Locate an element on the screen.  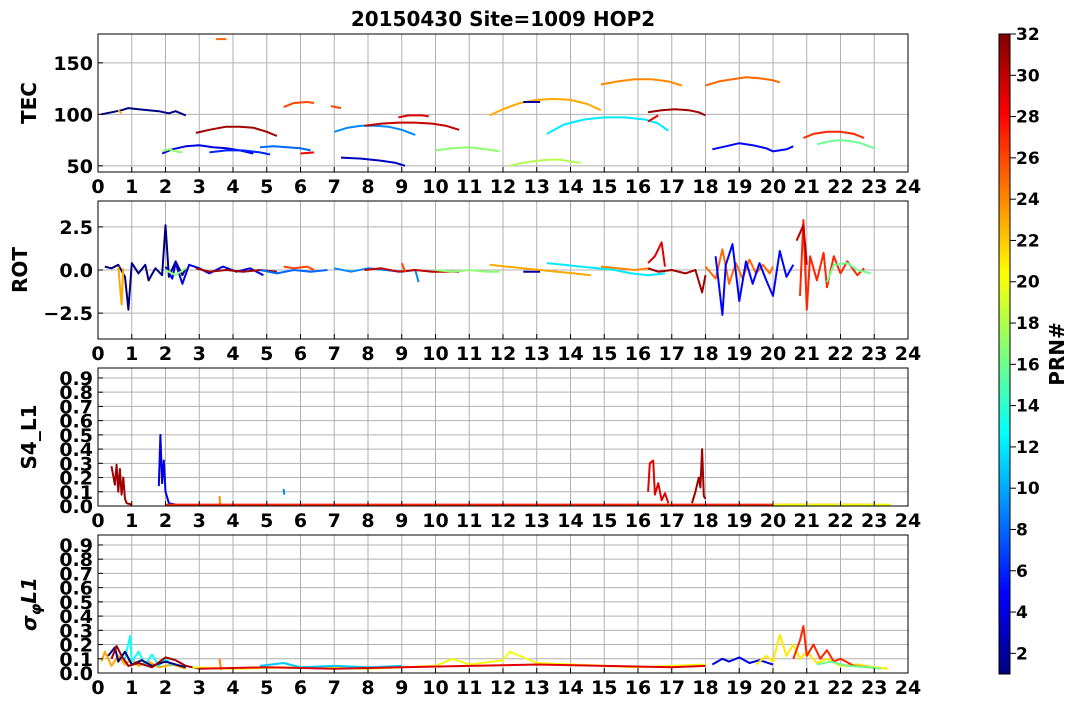
sigma-symbol: σ is located at coordinates (29, 623).